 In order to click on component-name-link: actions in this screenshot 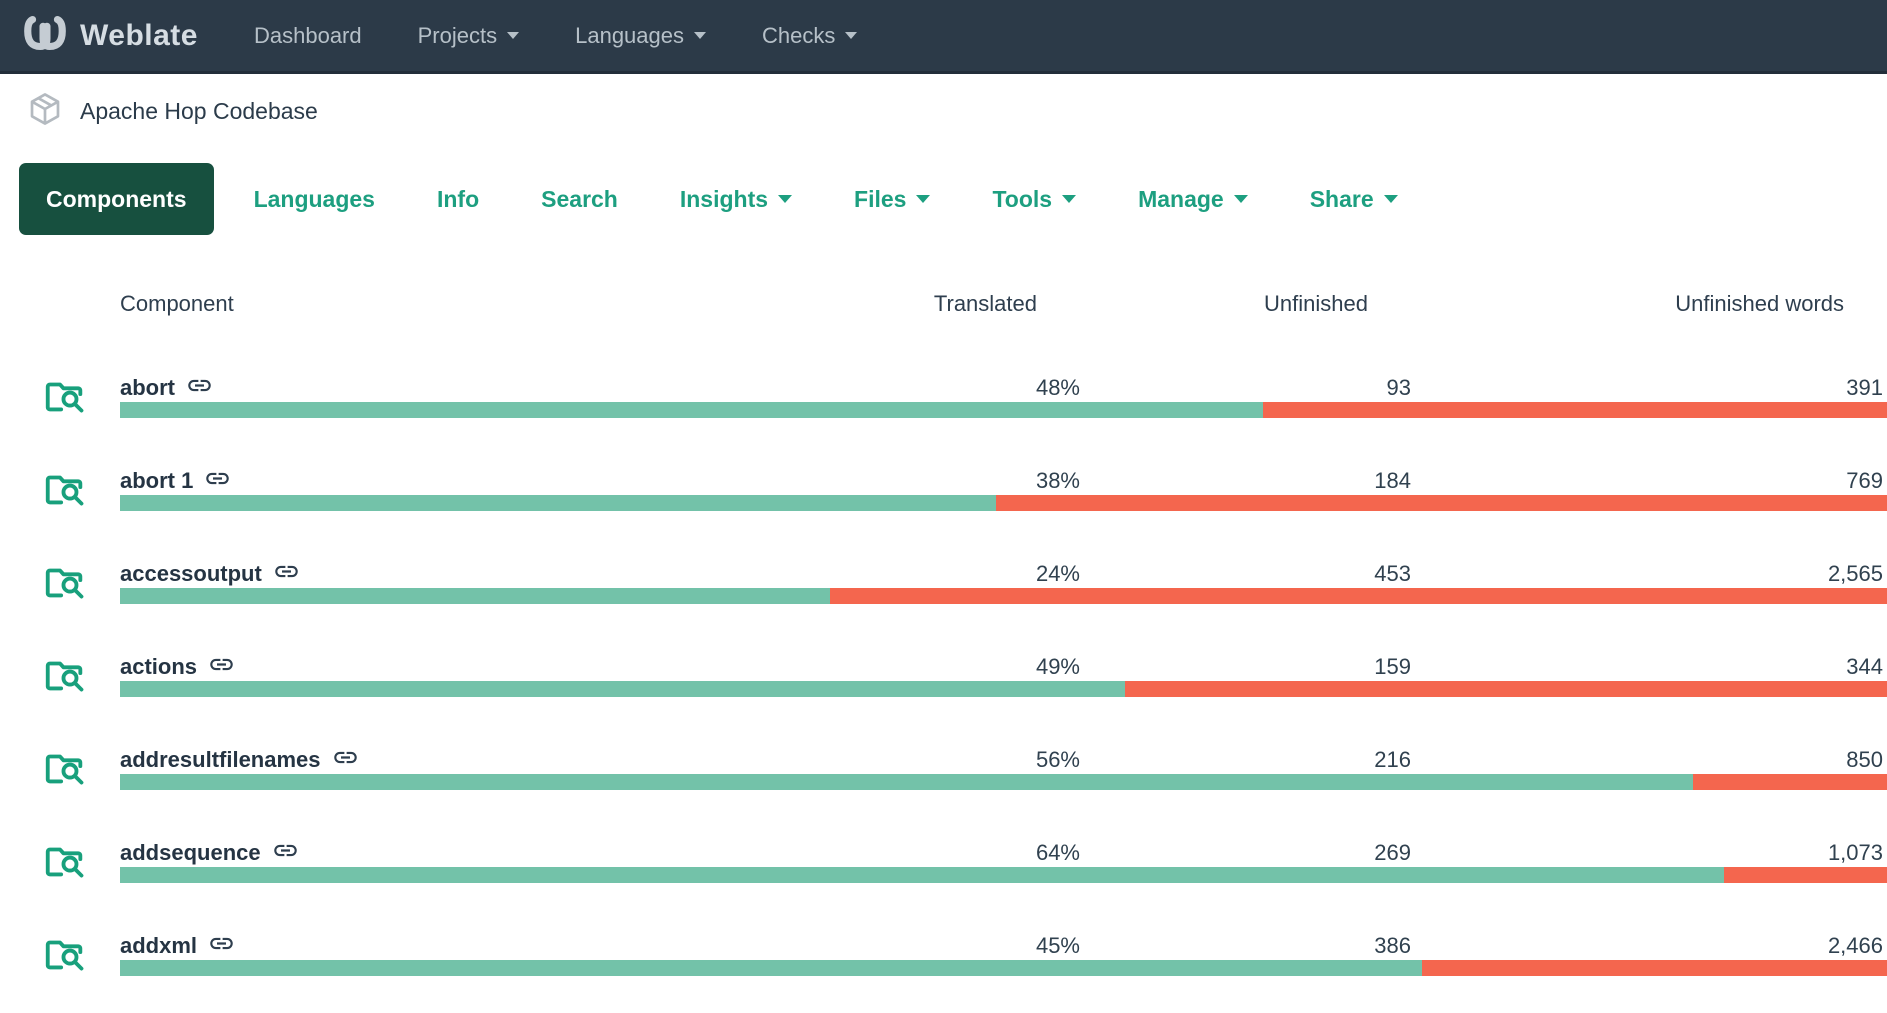, I will do `click(158, 667)`.